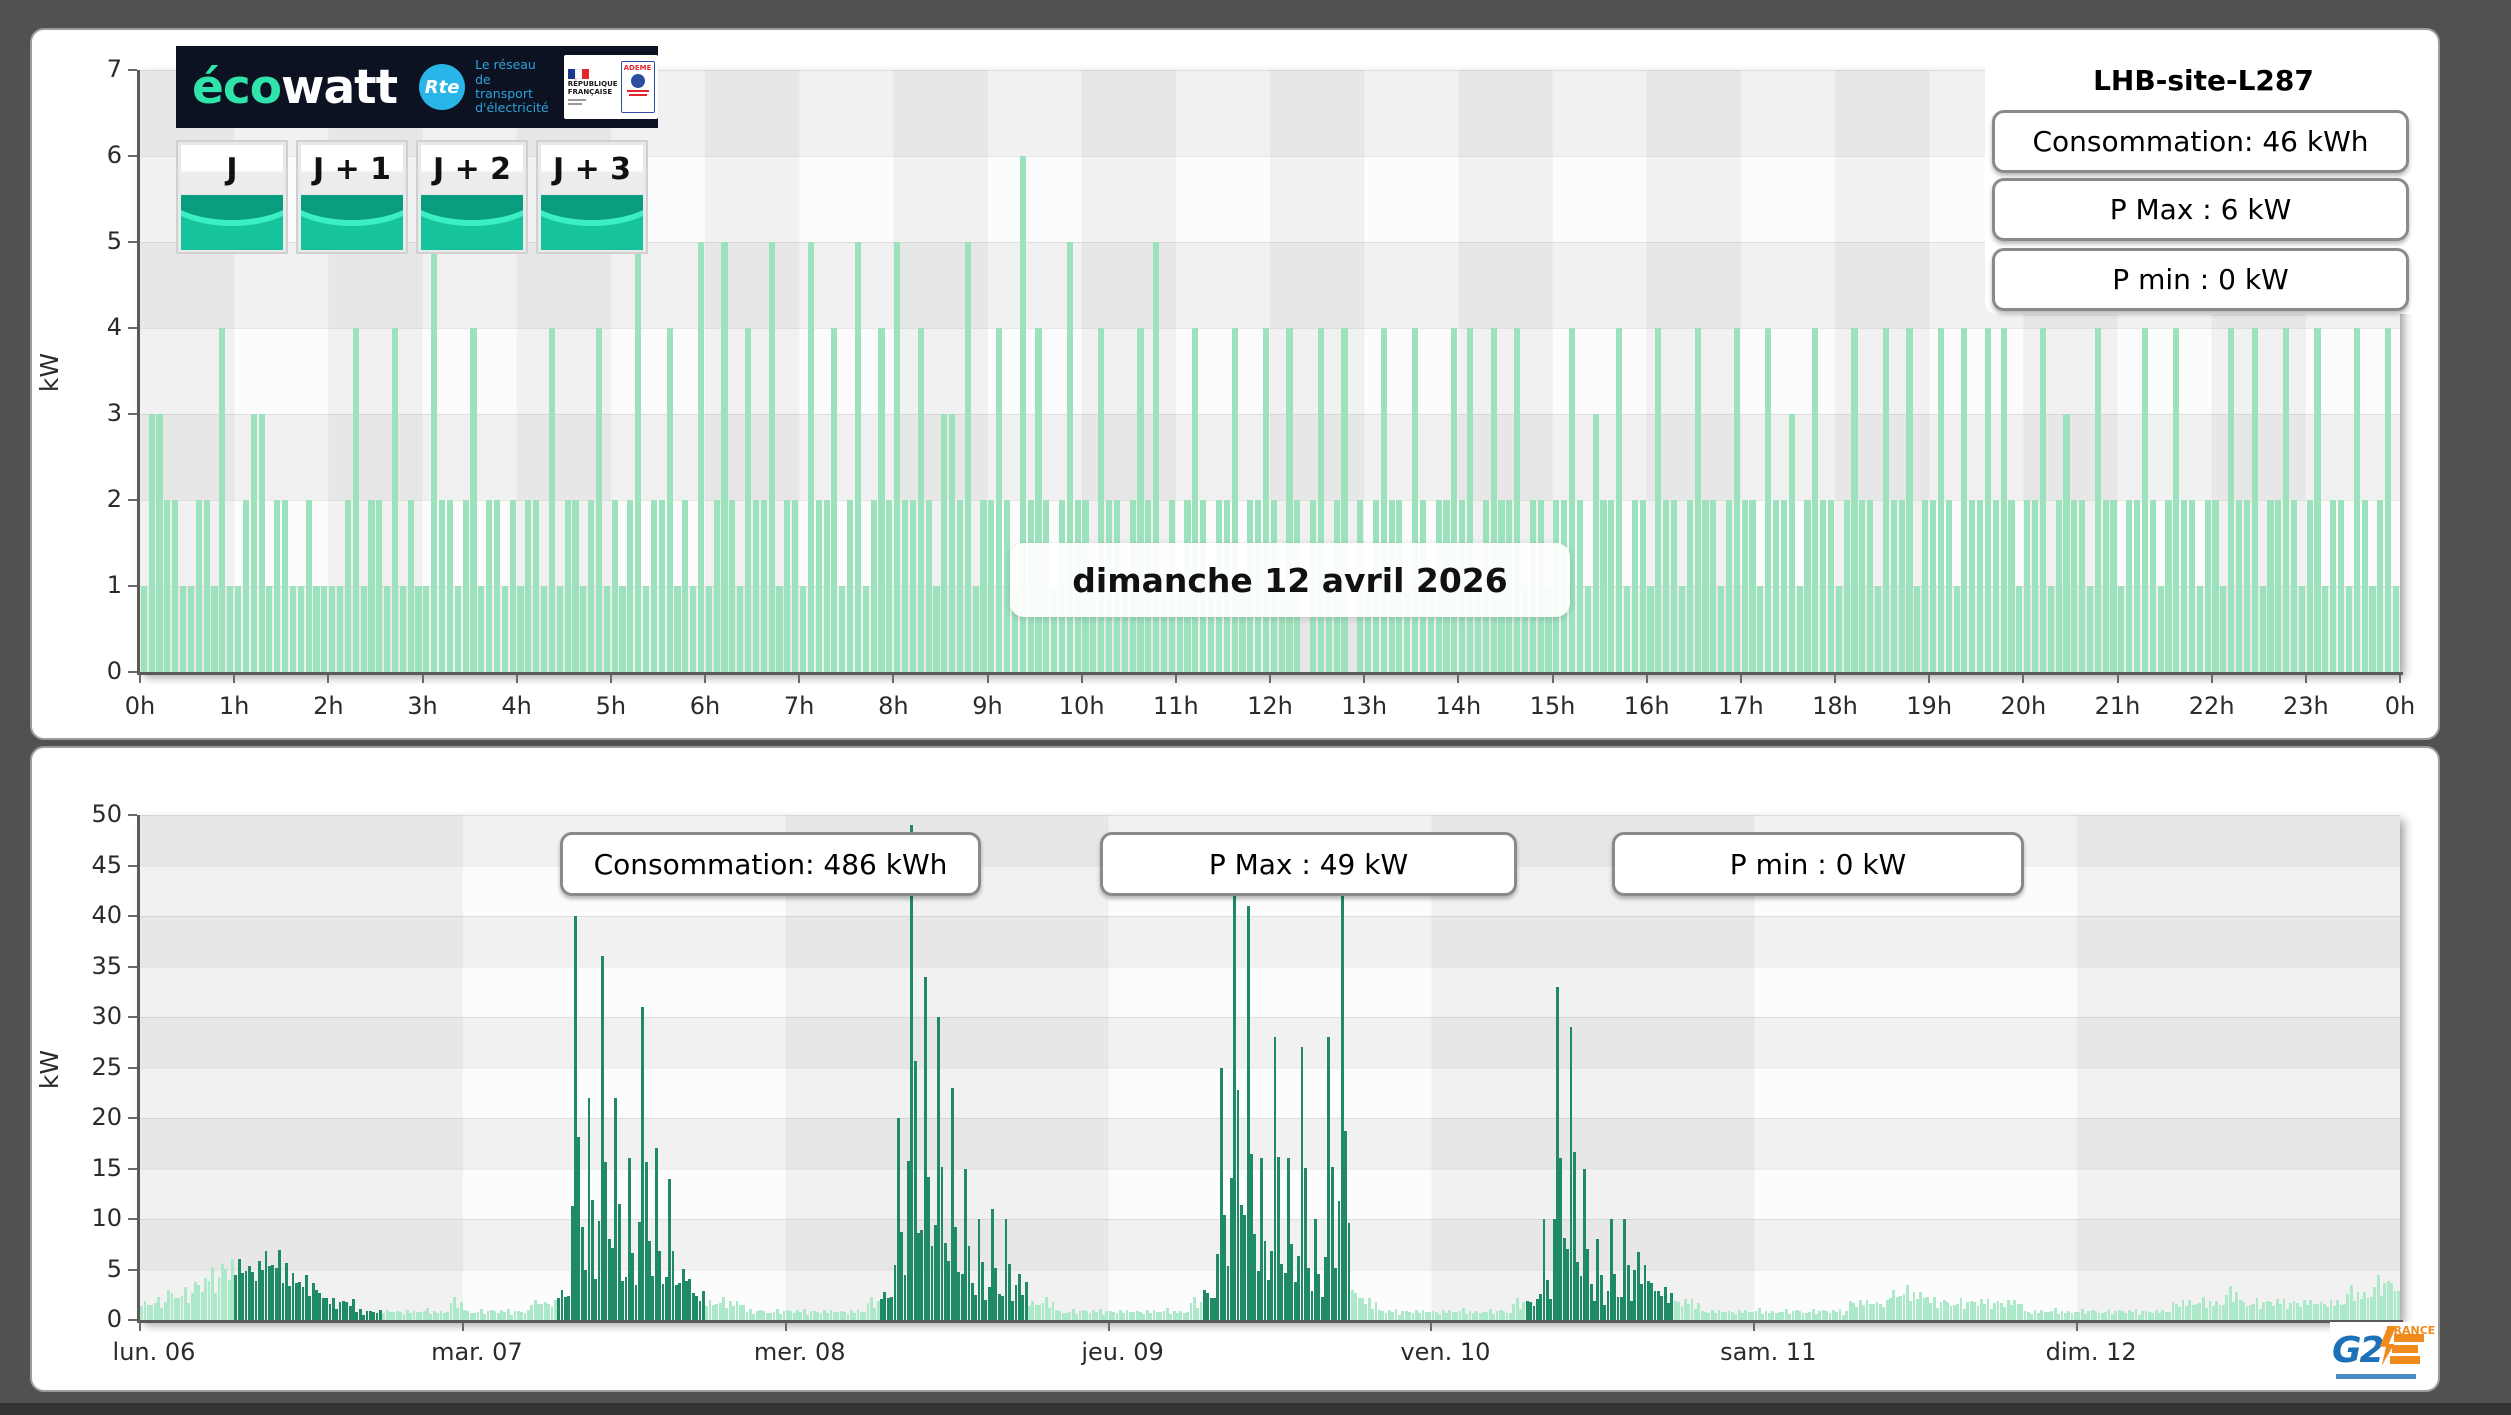  Describe the element at coordinates (592, 197) in the screenshot. I see `day-tab-j3: J + 3` at that location.